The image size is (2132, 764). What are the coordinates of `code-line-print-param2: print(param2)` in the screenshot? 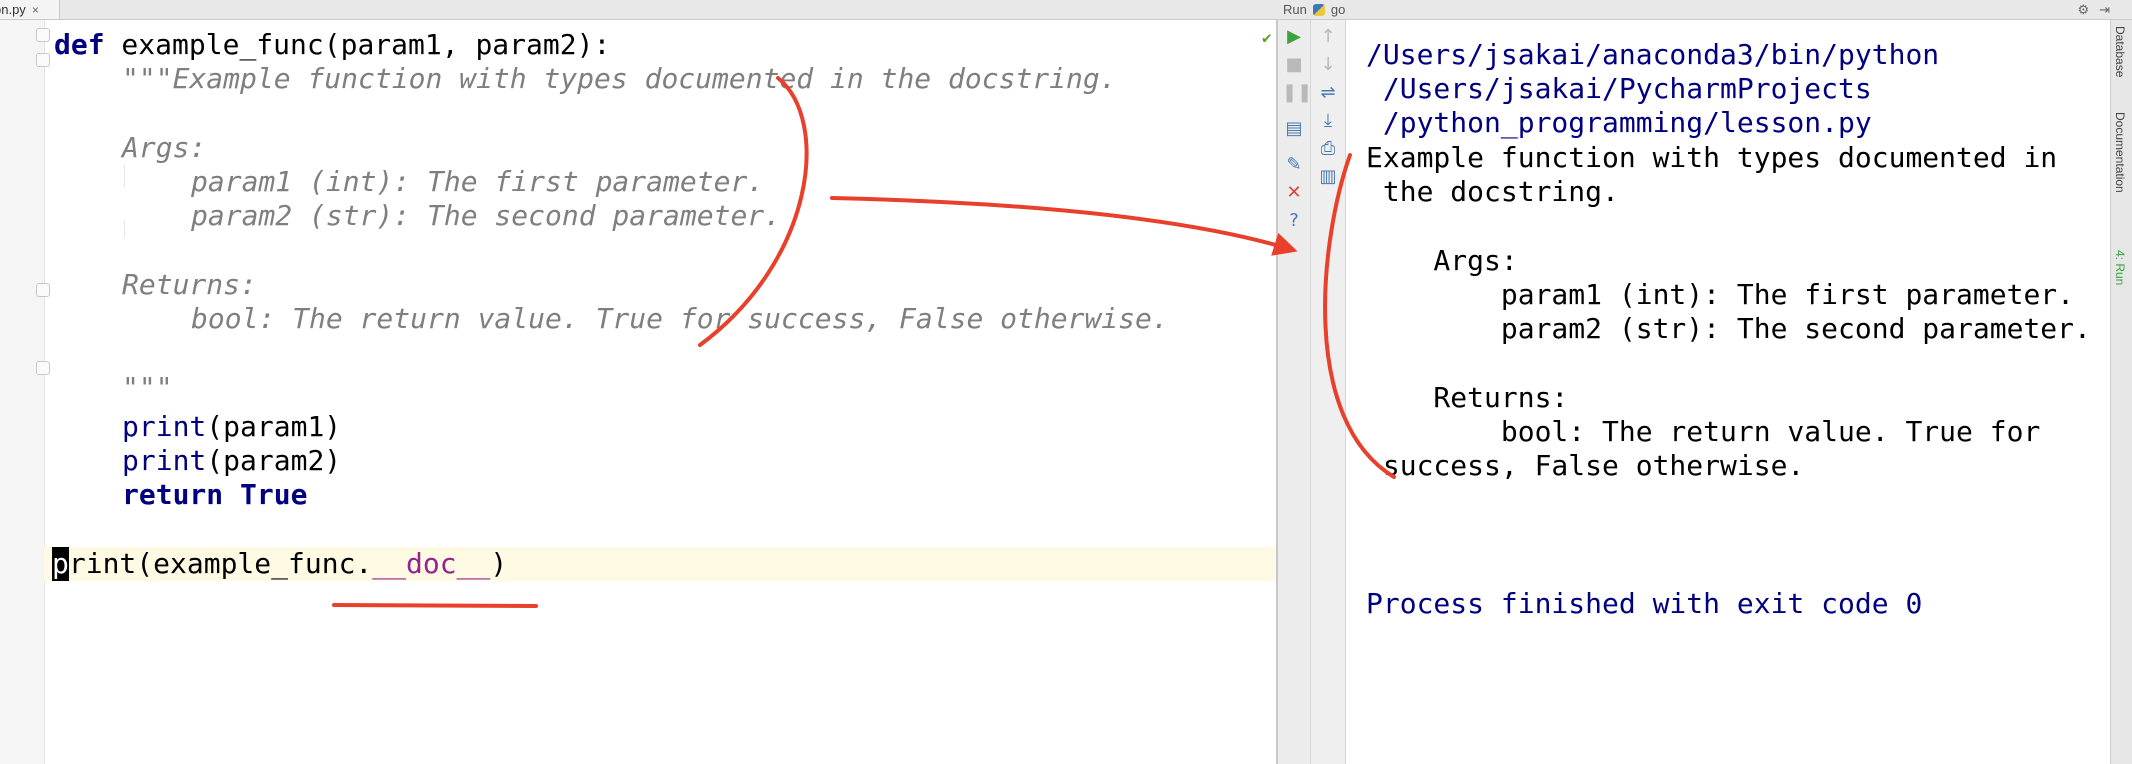 It's located at (231, 461).